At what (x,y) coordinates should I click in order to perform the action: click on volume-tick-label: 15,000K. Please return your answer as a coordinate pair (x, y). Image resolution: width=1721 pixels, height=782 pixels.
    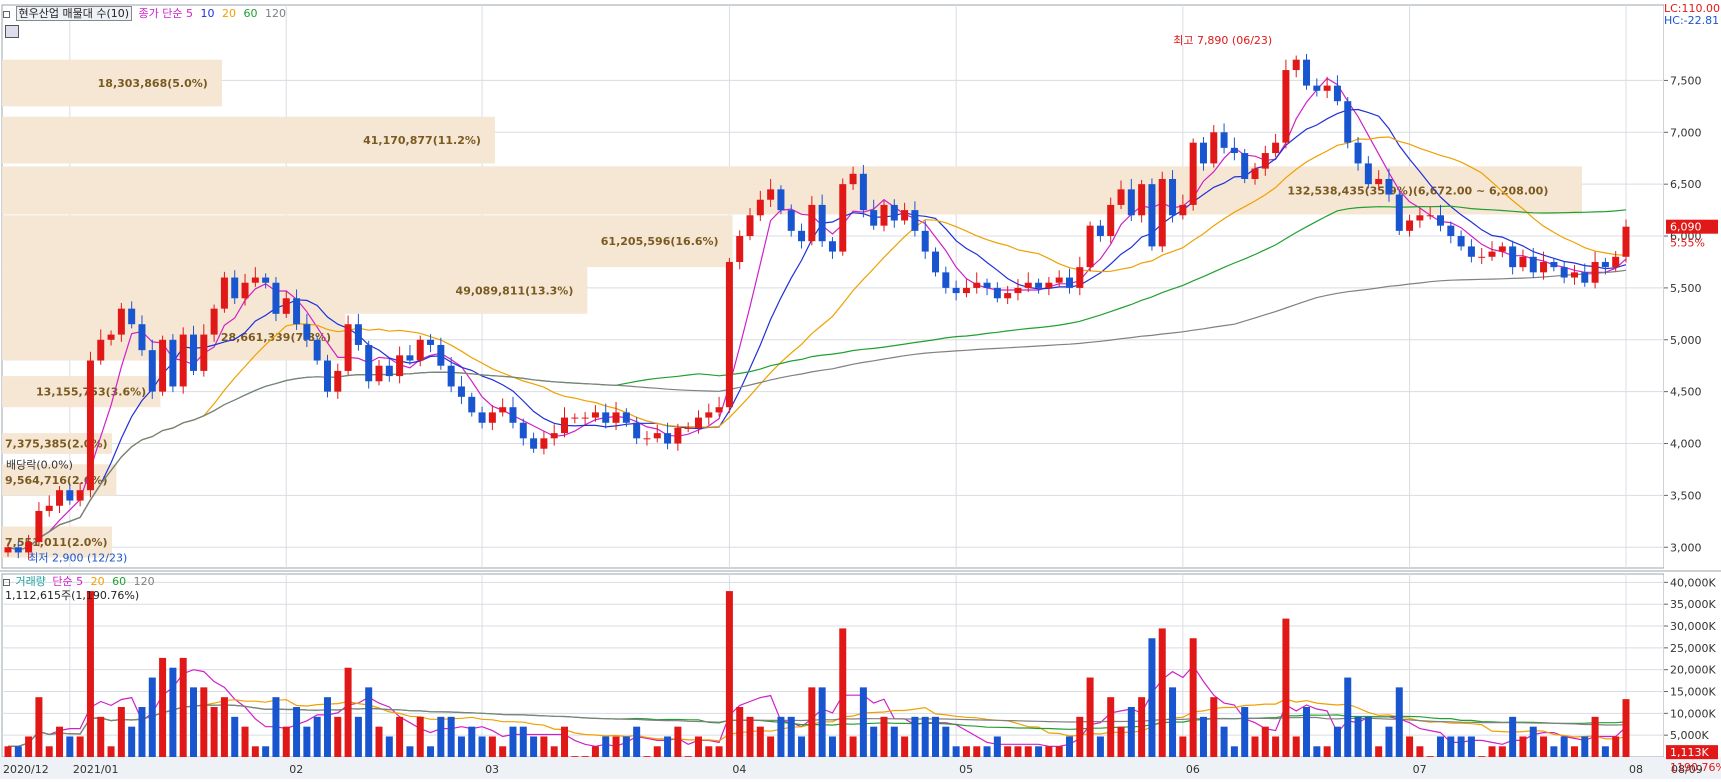
    Looking at the image, I should click on (1693, 692).